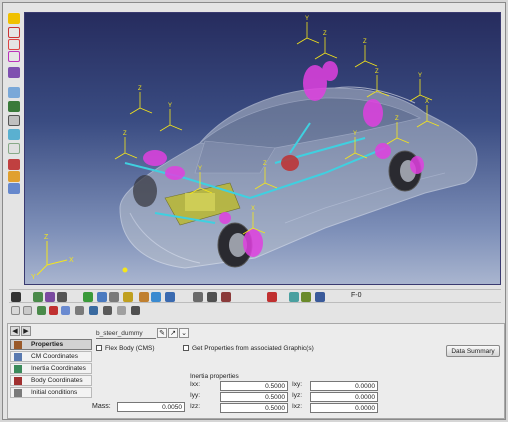 The height and width of the screenshot is (422, 508). What do you see at coordinates (162, 333) in the screenshot?
I see `edit-icon: ✎` at bounding box center [162, 333].